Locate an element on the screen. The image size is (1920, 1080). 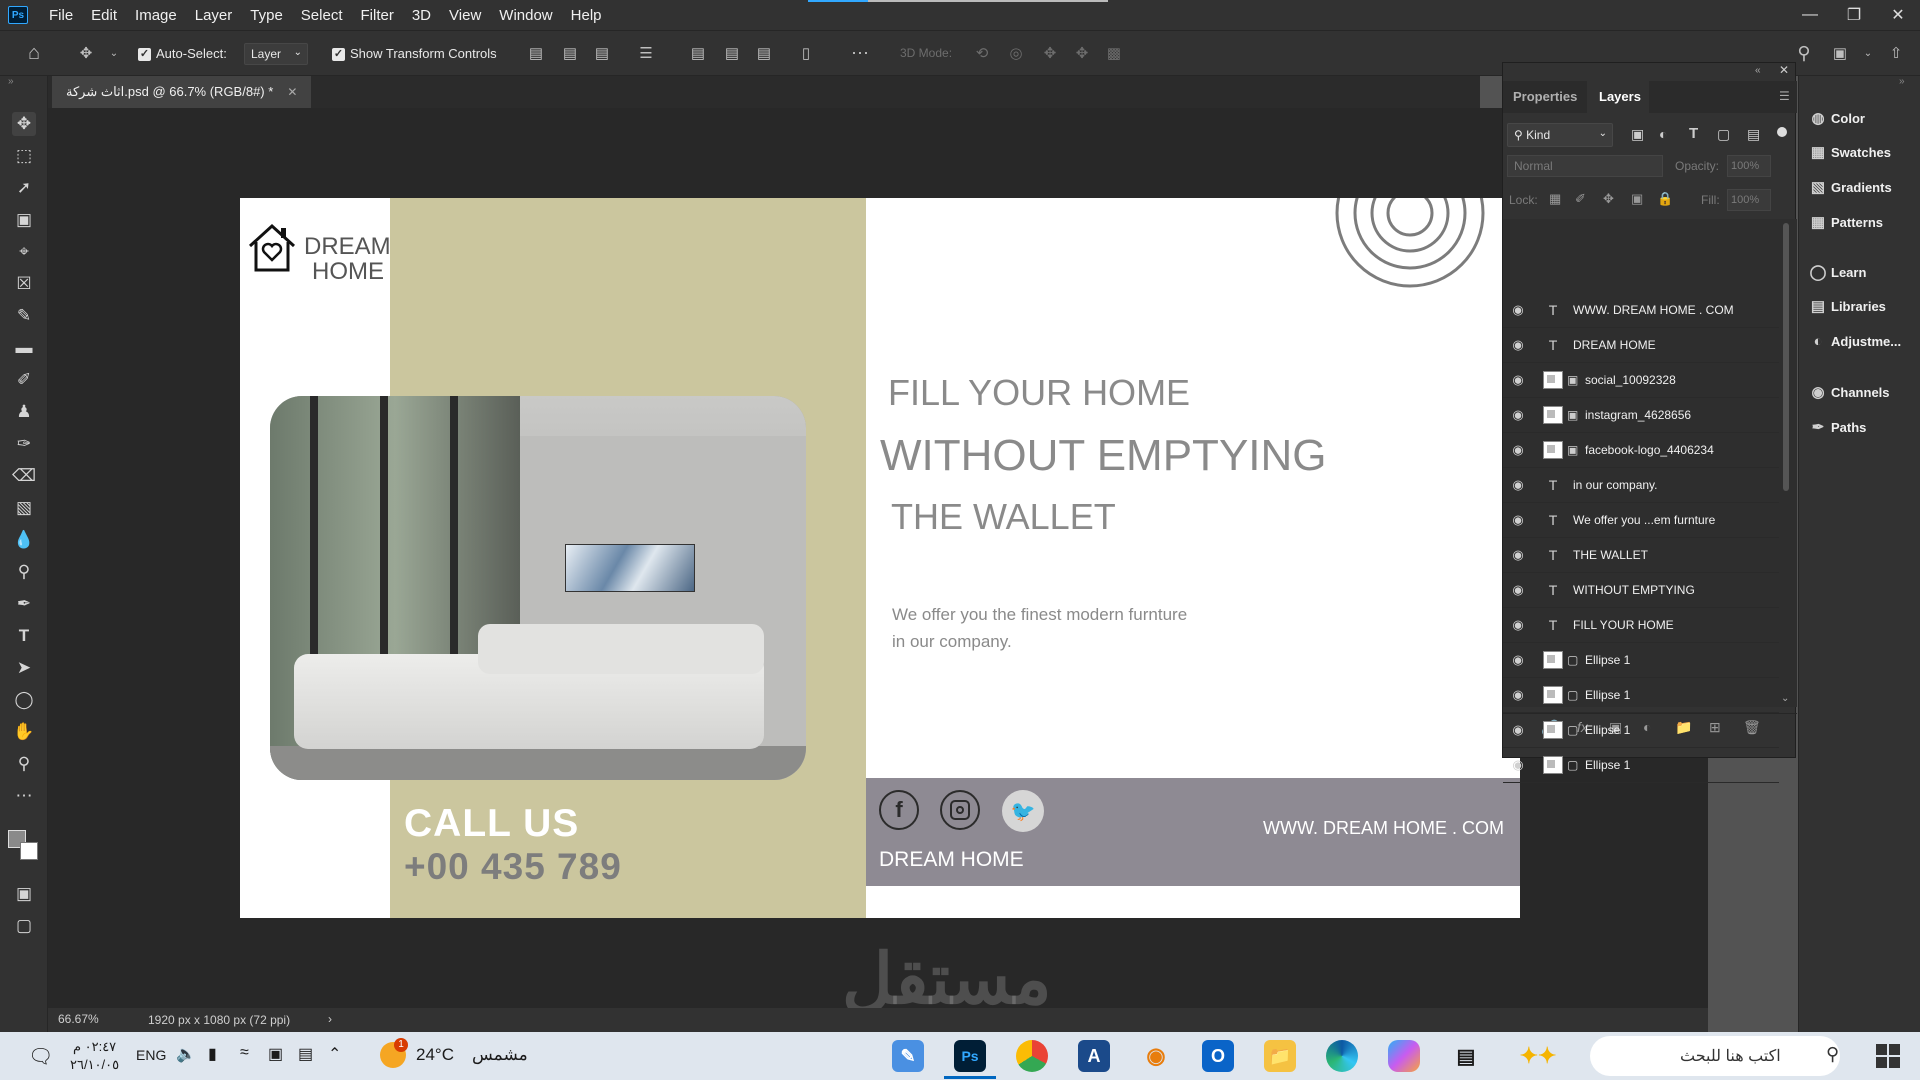
layer-row: ◉ ▣ instagram_4628656 is located at coordinates (1641, 415).